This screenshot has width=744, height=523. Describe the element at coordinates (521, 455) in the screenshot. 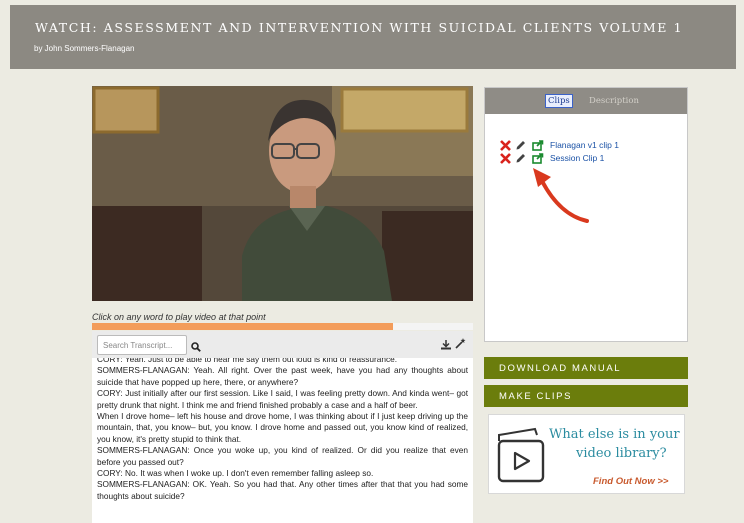

I see `video-play-icon` at that location.